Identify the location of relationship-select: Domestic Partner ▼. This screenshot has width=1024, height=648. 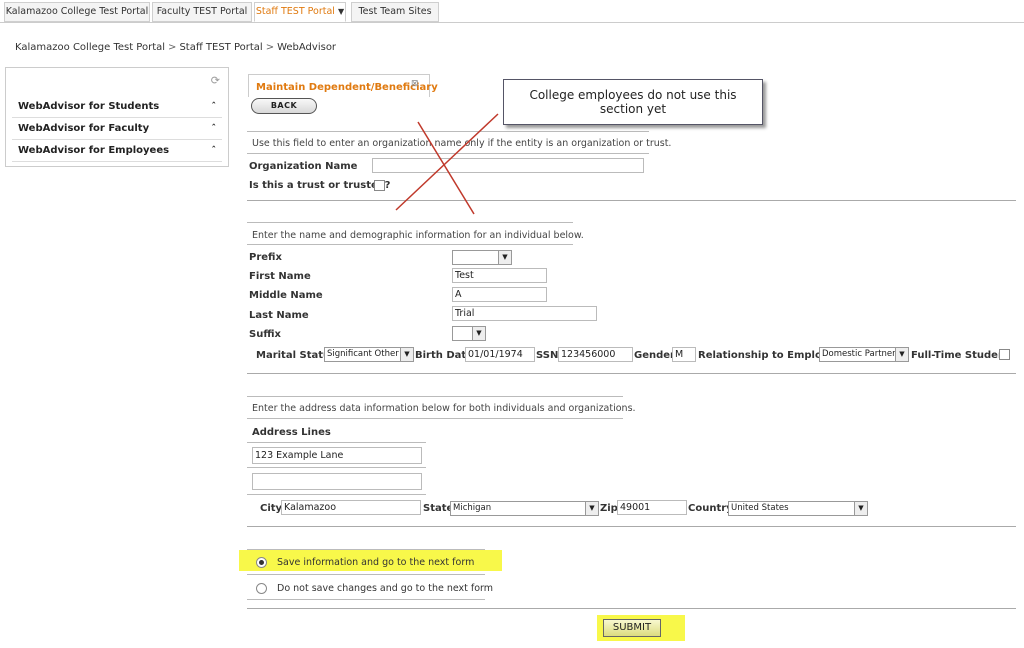
(864, 354).